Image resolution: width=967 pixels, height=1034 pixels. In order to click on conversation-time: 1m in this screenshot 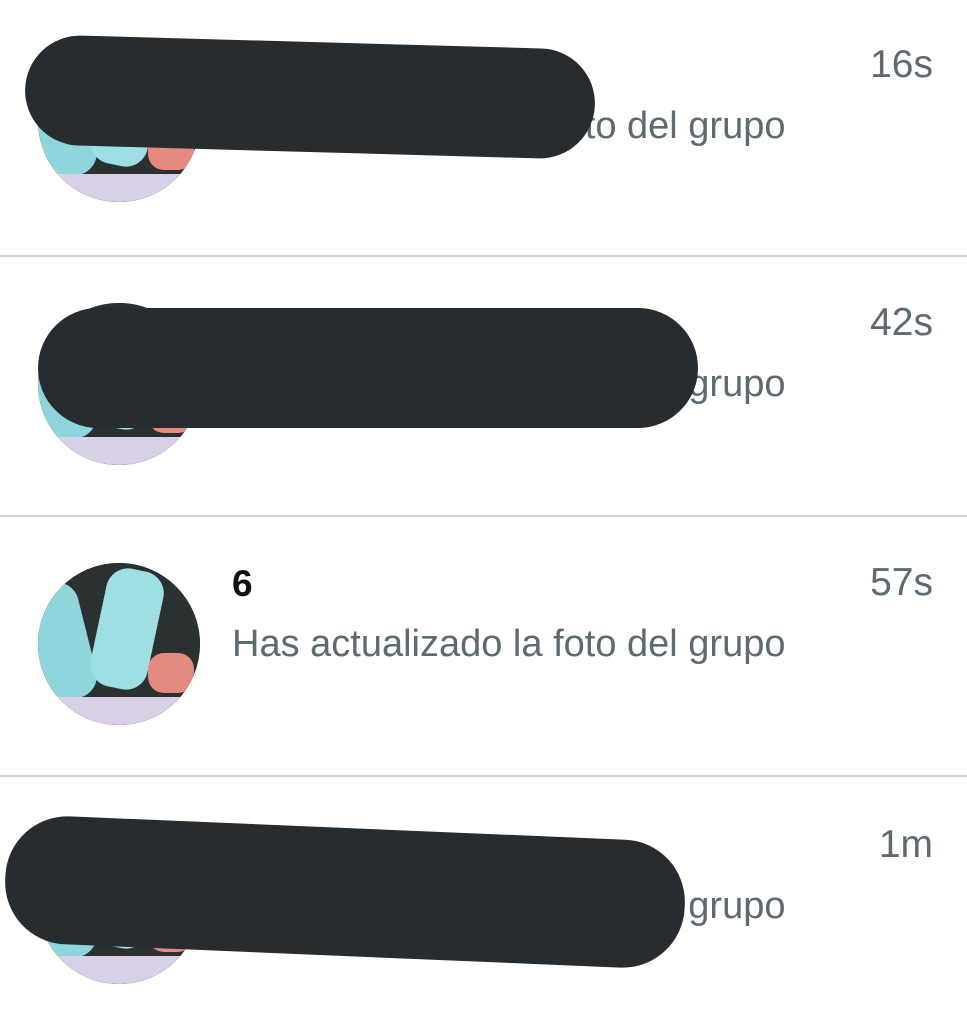, I will do `click(905, 844)`.